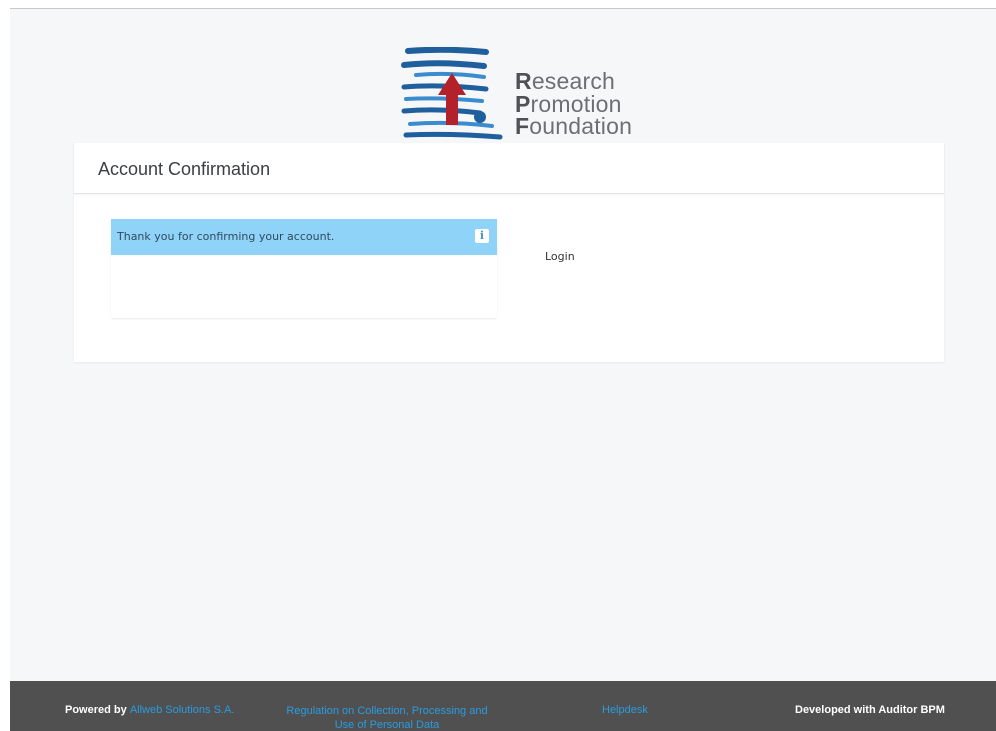  I want to click on powered-by: Powered by Allweb Solutions S.A., so click(150, 710).